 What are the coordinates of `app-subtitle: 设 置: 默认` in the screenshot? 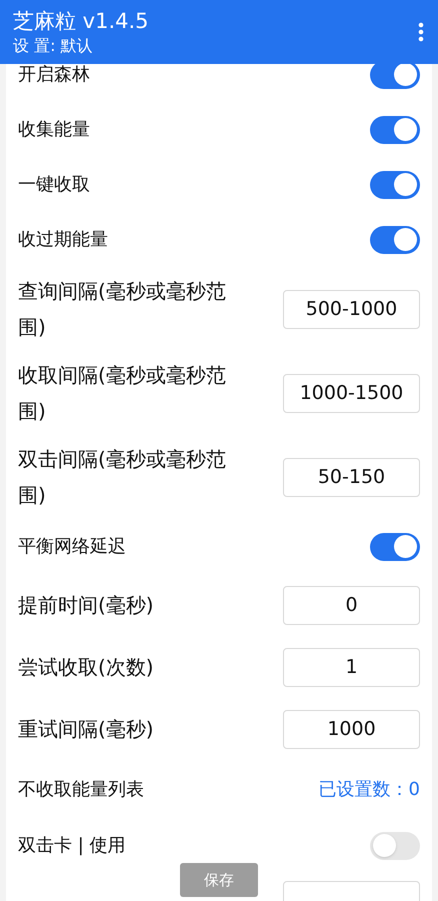 It's located at (53, 46).